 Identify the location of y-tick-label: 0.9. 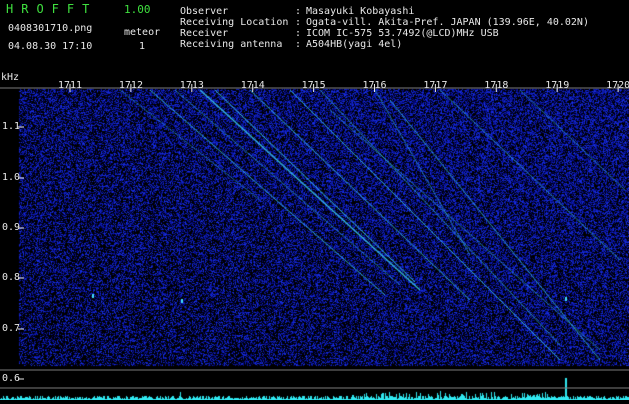
(11, 227).